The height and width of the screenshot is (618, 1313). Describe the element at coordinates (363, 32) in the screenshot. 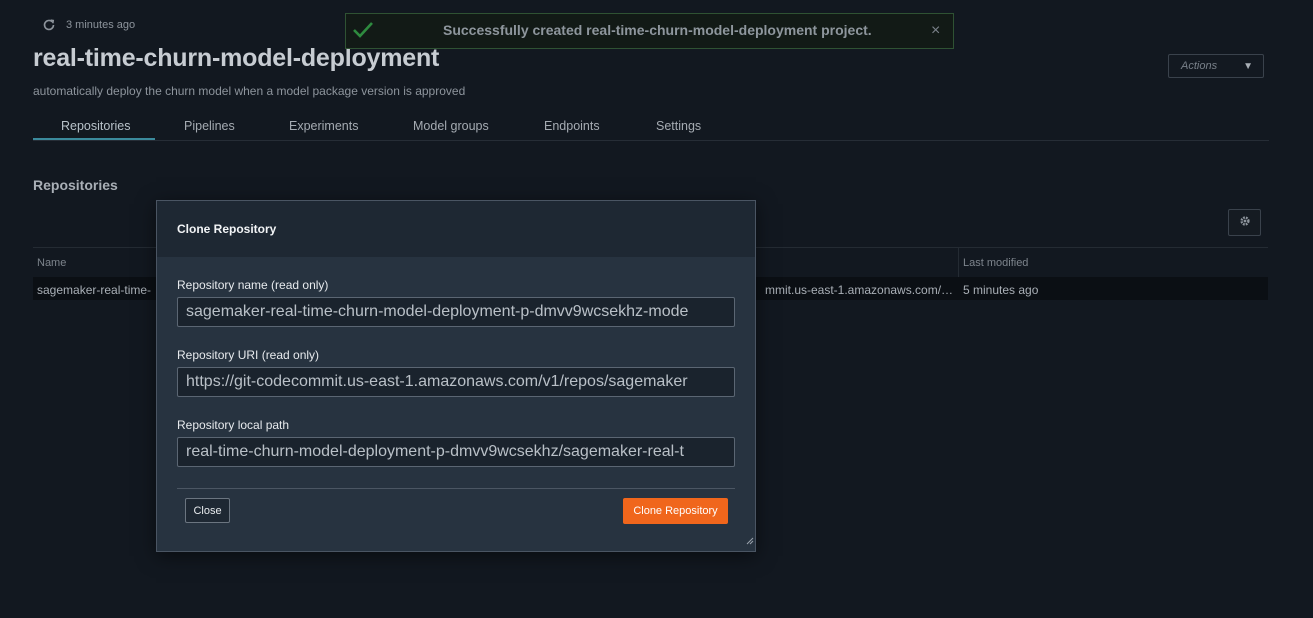

I see `checkmark-icon` at that location.